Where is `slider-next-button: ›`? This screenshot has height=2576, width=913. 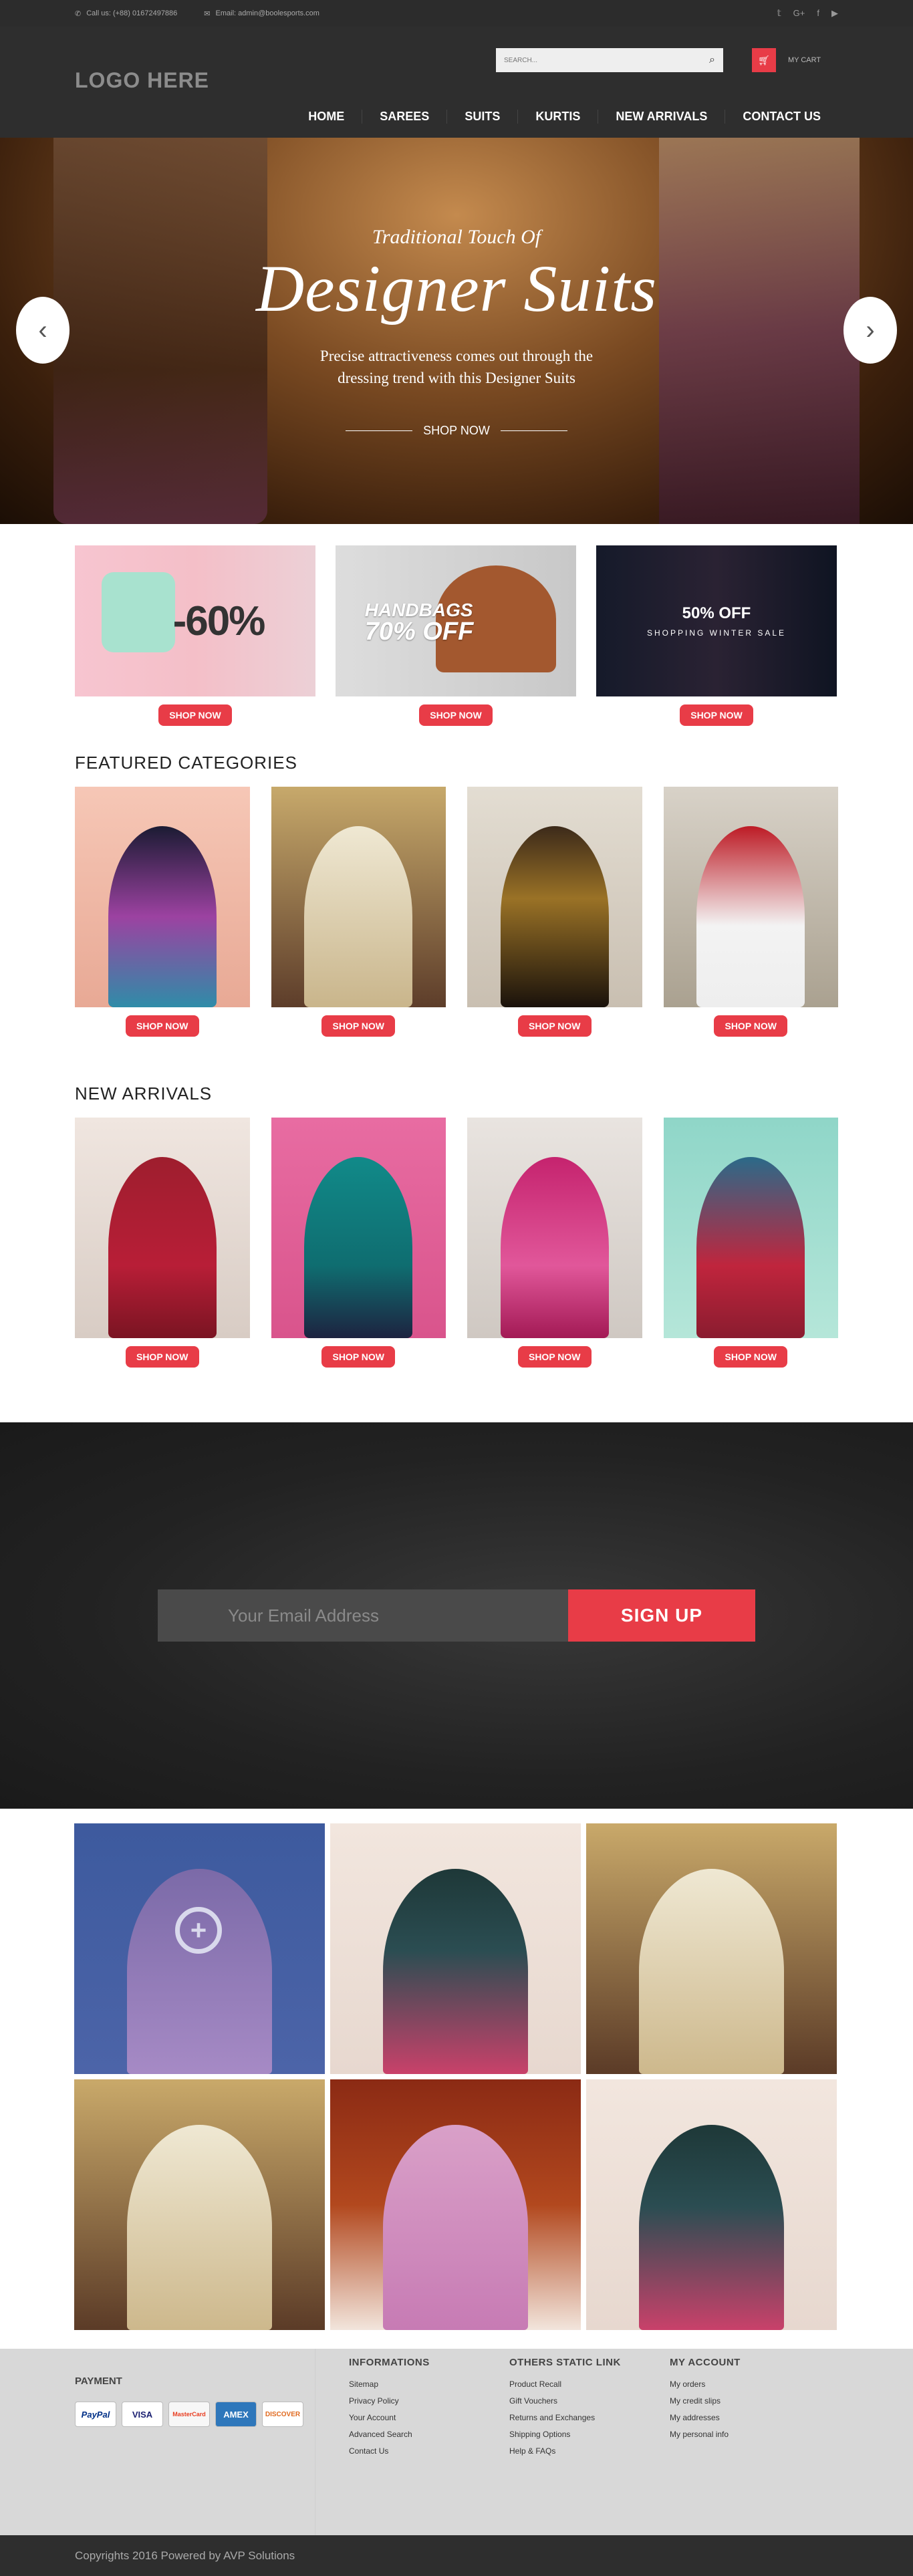
slider-next-button: › is located at coordinates (870, 331).